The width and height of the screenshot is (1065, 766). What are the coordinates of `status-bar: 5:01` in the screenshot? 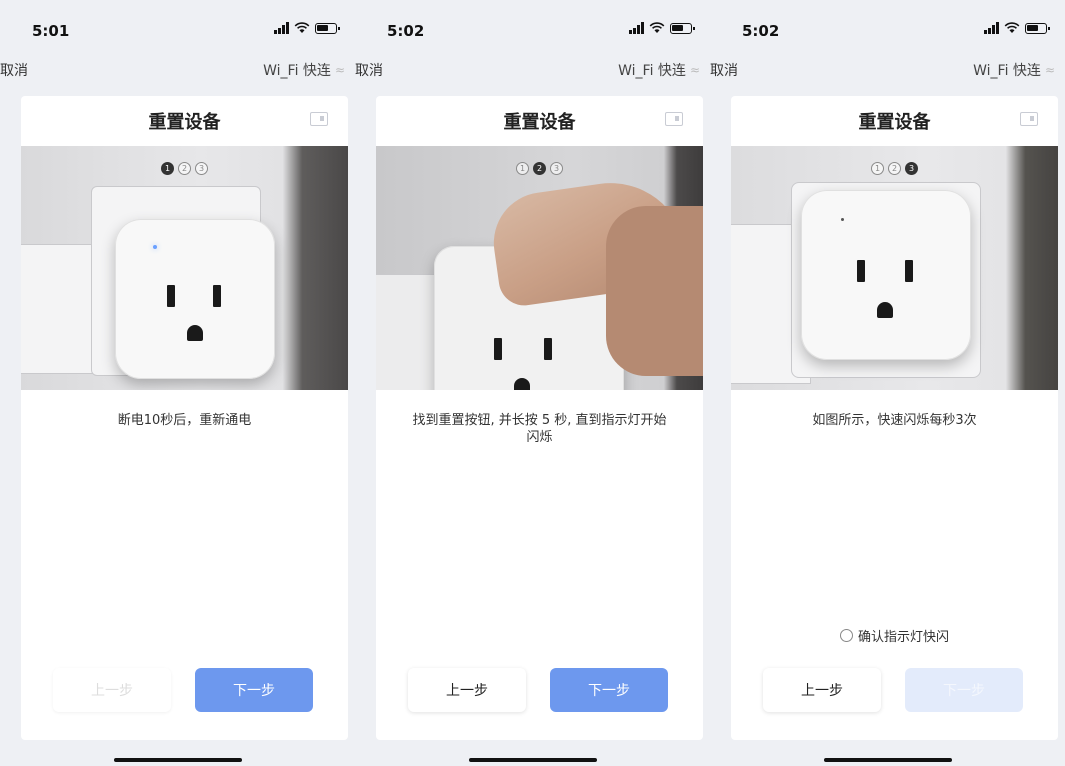 It's located at (177, 25).